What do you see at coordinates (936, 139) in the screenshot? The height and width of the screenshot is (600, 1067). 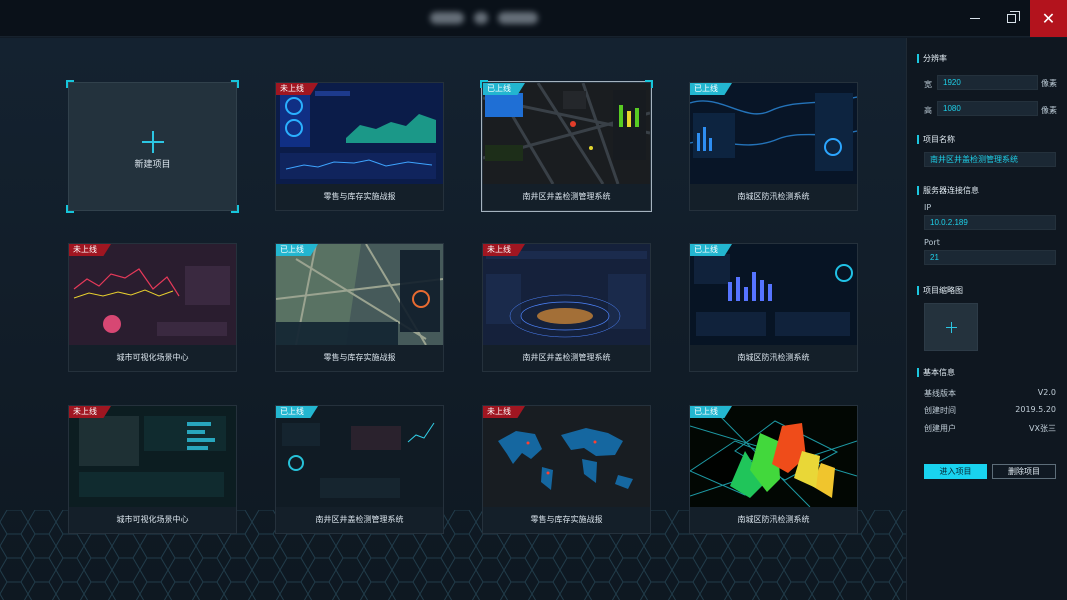 I see `section-title-project-name: 项目名称` at bounding box center [936, 139].